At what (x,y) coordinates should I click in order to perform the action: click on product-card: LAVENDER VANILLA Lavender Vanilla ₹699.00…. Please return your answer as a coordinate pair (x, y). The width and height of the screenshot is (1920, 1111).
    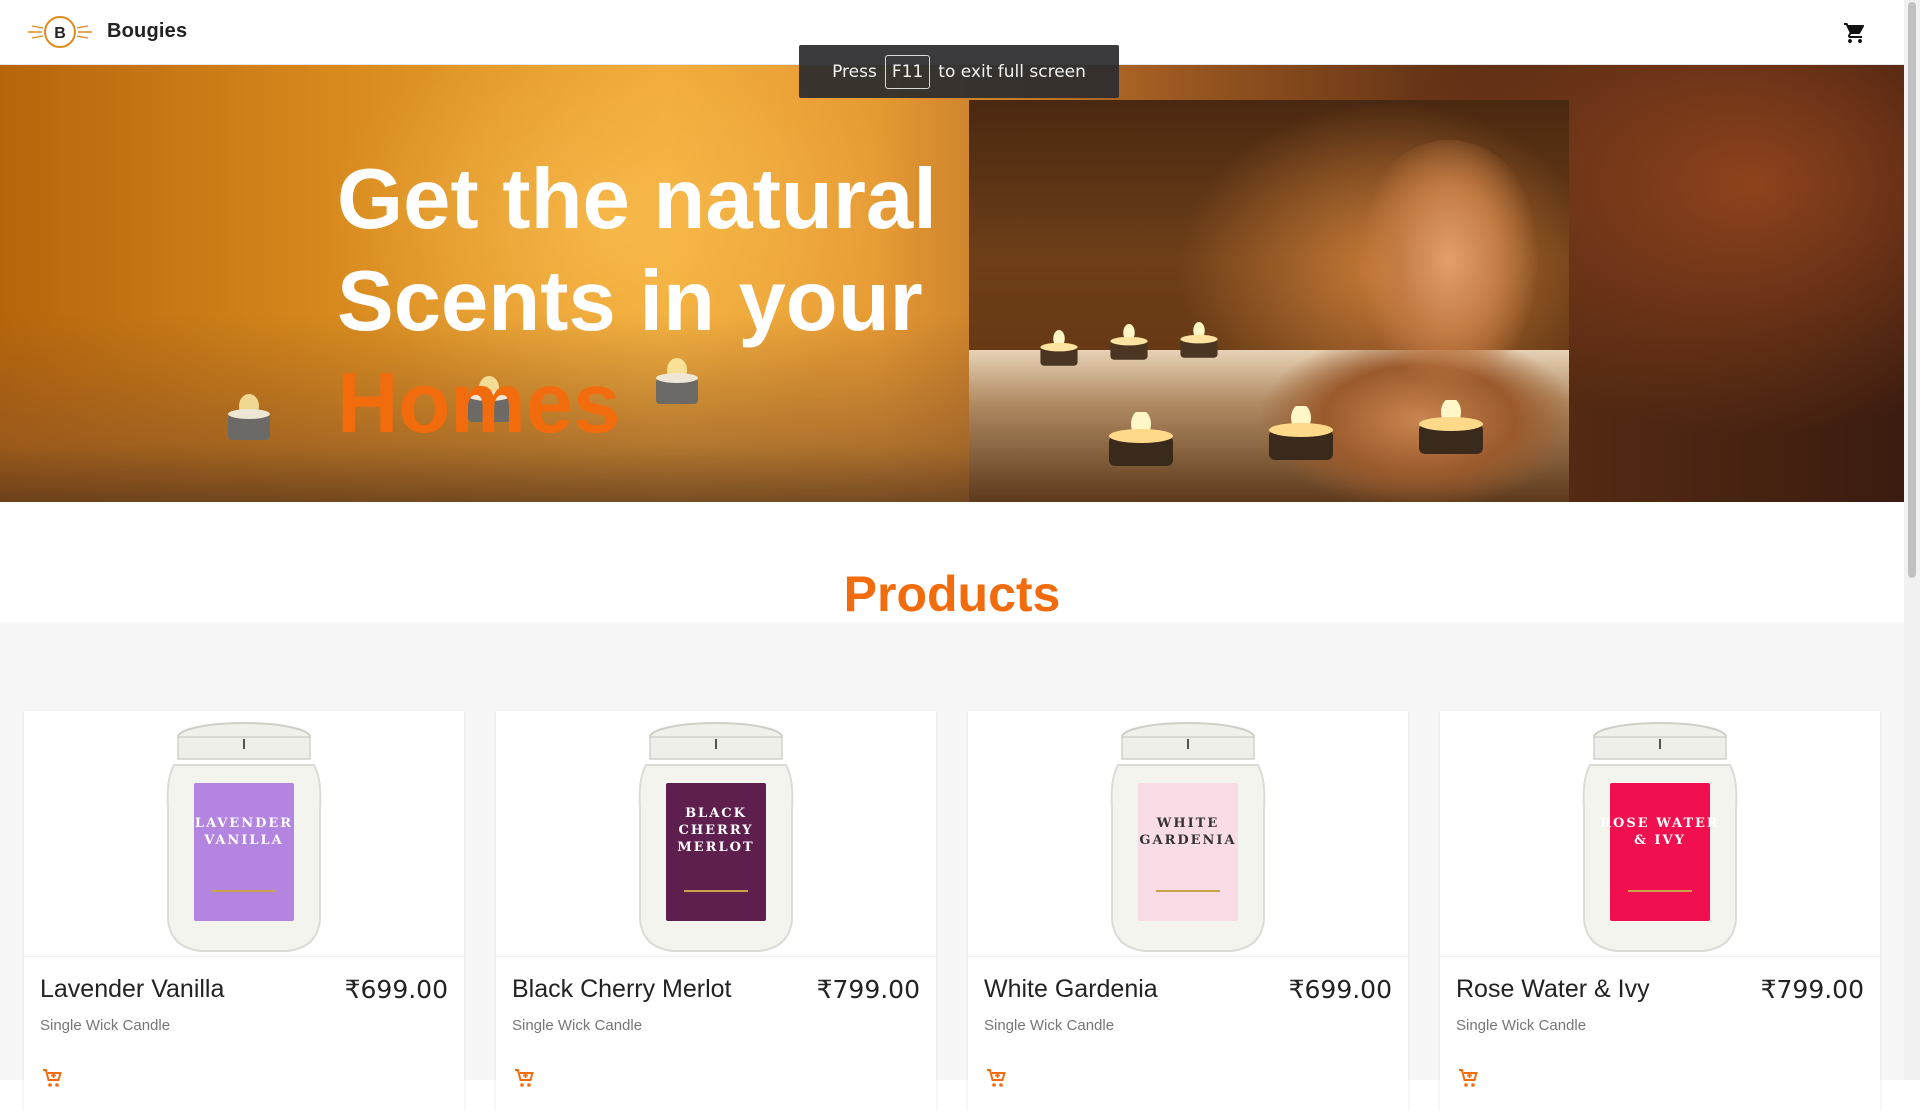
    Looking at the image, I should click on (244, 911).